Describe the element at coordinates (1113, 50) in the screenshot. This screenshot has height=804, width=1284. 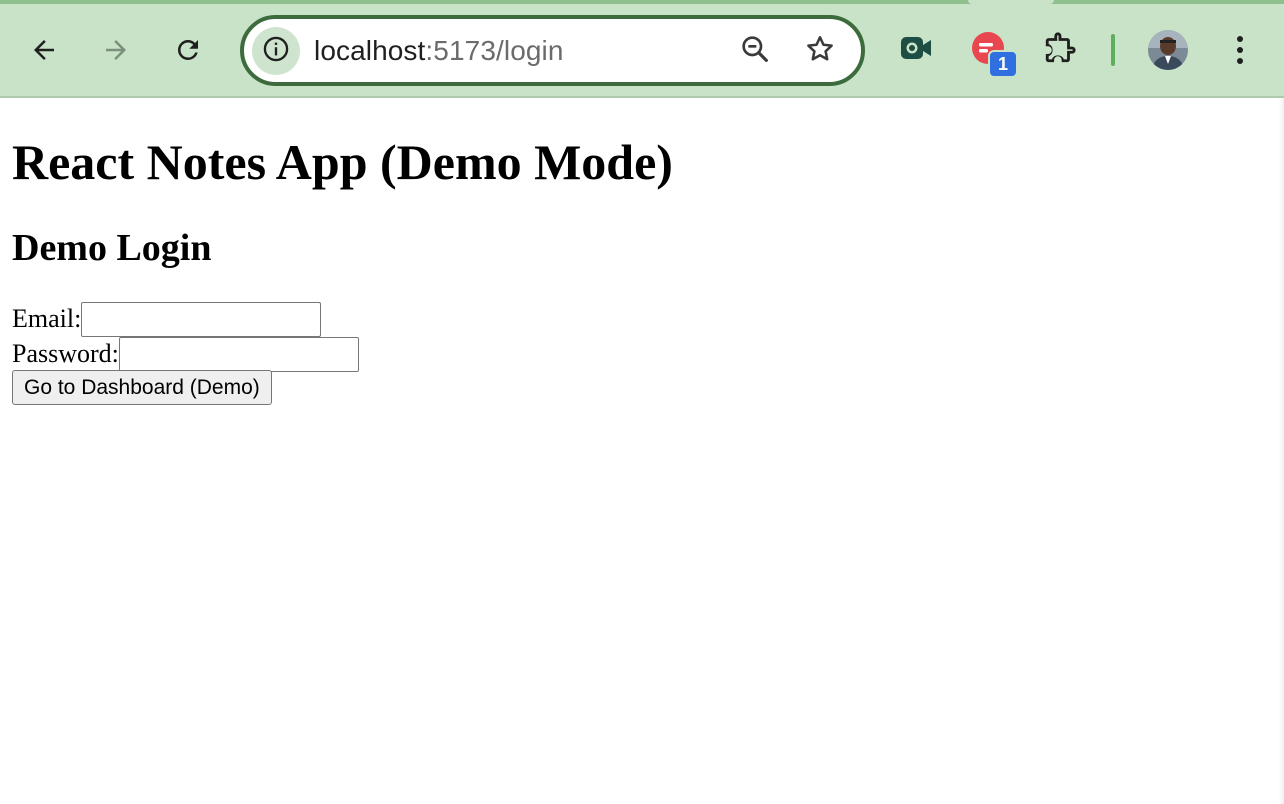
I see `toolbar-divider` at that location.